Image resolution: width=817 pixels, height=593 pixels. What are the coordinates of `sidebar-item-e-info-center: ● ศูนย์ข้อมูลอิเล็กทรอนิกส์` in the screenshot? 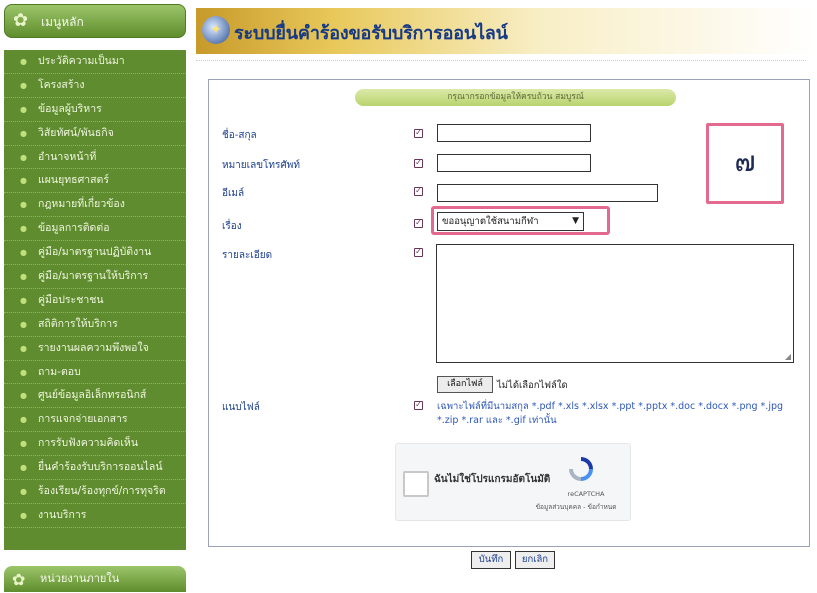 It's located at (95, 396).